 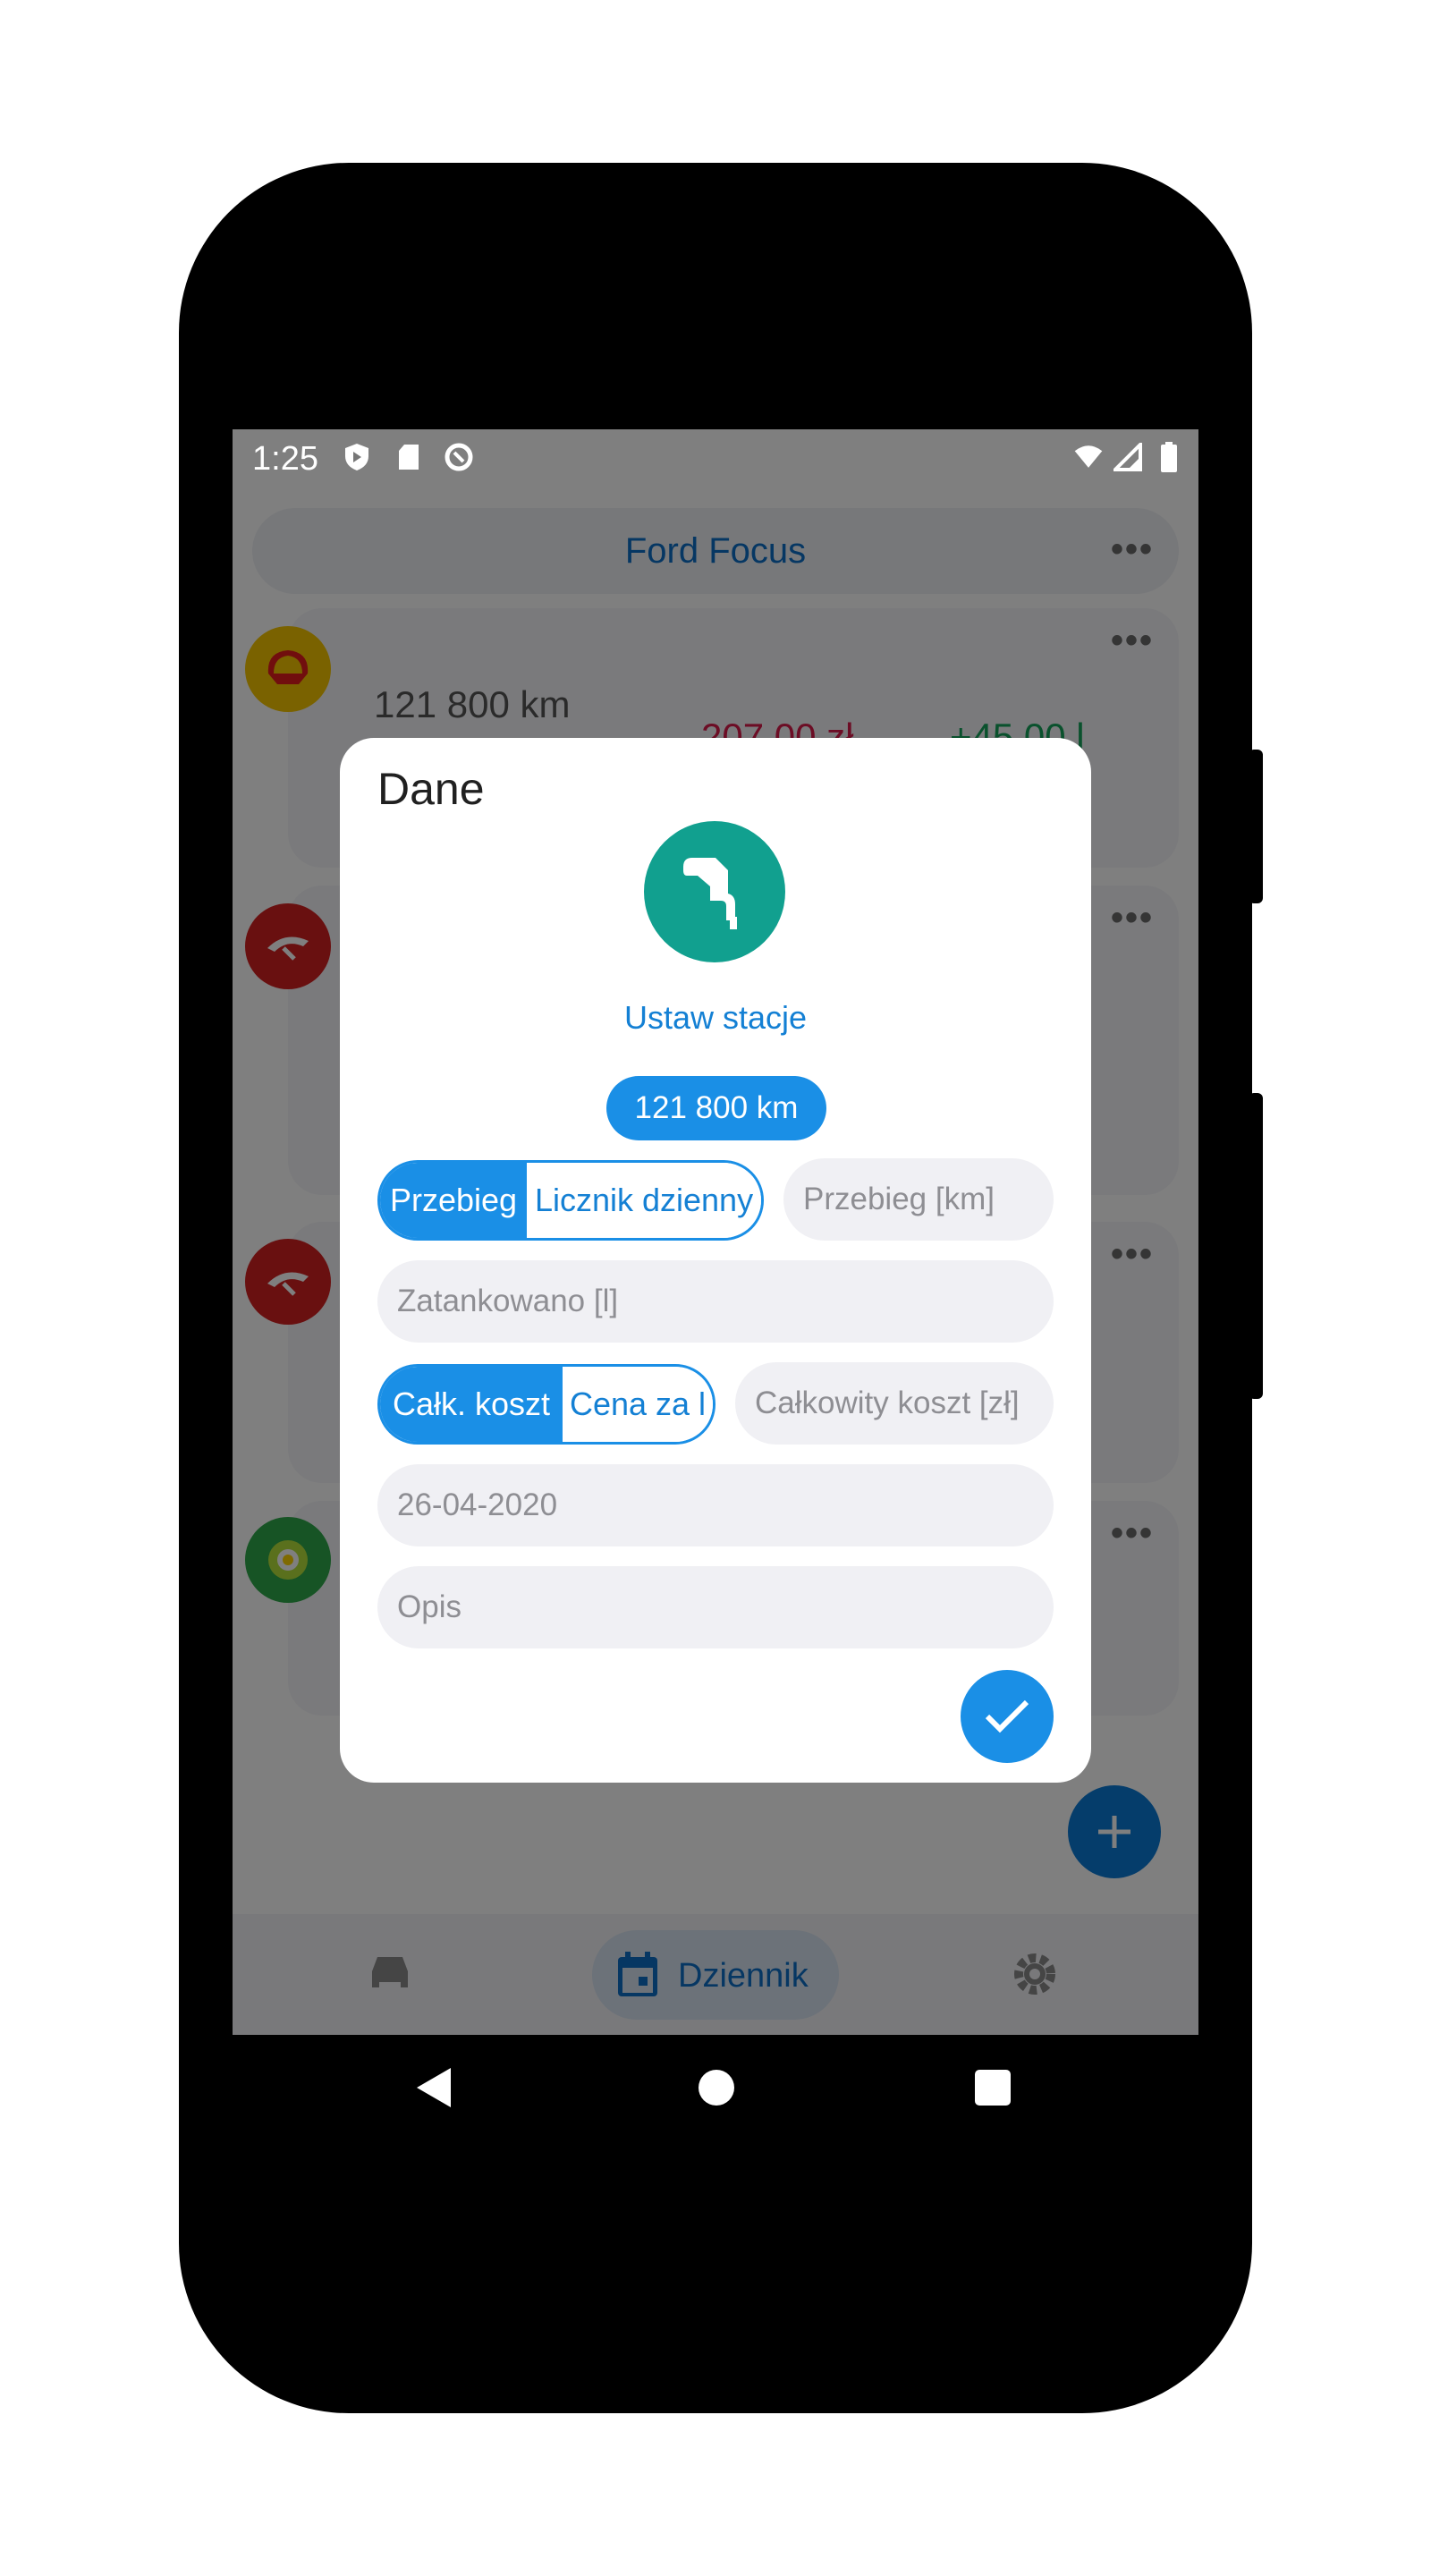 I want to click on status-bar: 1:25, so click(x=716, y=458).